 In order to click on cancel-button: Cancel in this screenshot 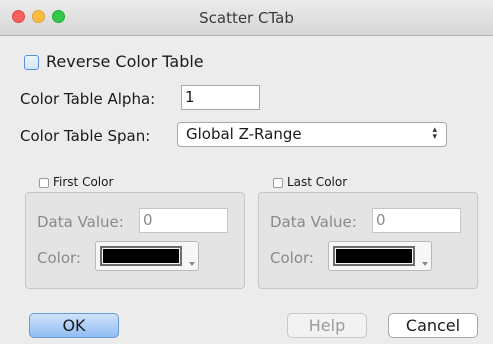, I will do `click(433, 325)`.